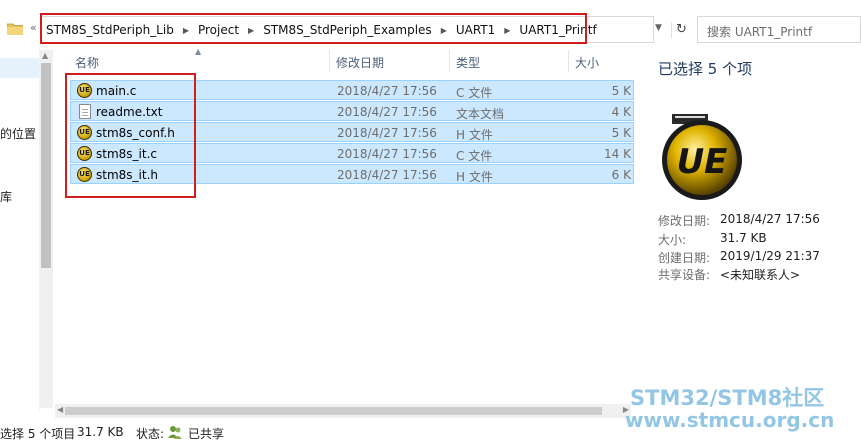 The width and height of the screenshot is (861, 442). Describe the element at coordinates (20, 68) in the screenshot. I see `nav-selected-item` at that location.